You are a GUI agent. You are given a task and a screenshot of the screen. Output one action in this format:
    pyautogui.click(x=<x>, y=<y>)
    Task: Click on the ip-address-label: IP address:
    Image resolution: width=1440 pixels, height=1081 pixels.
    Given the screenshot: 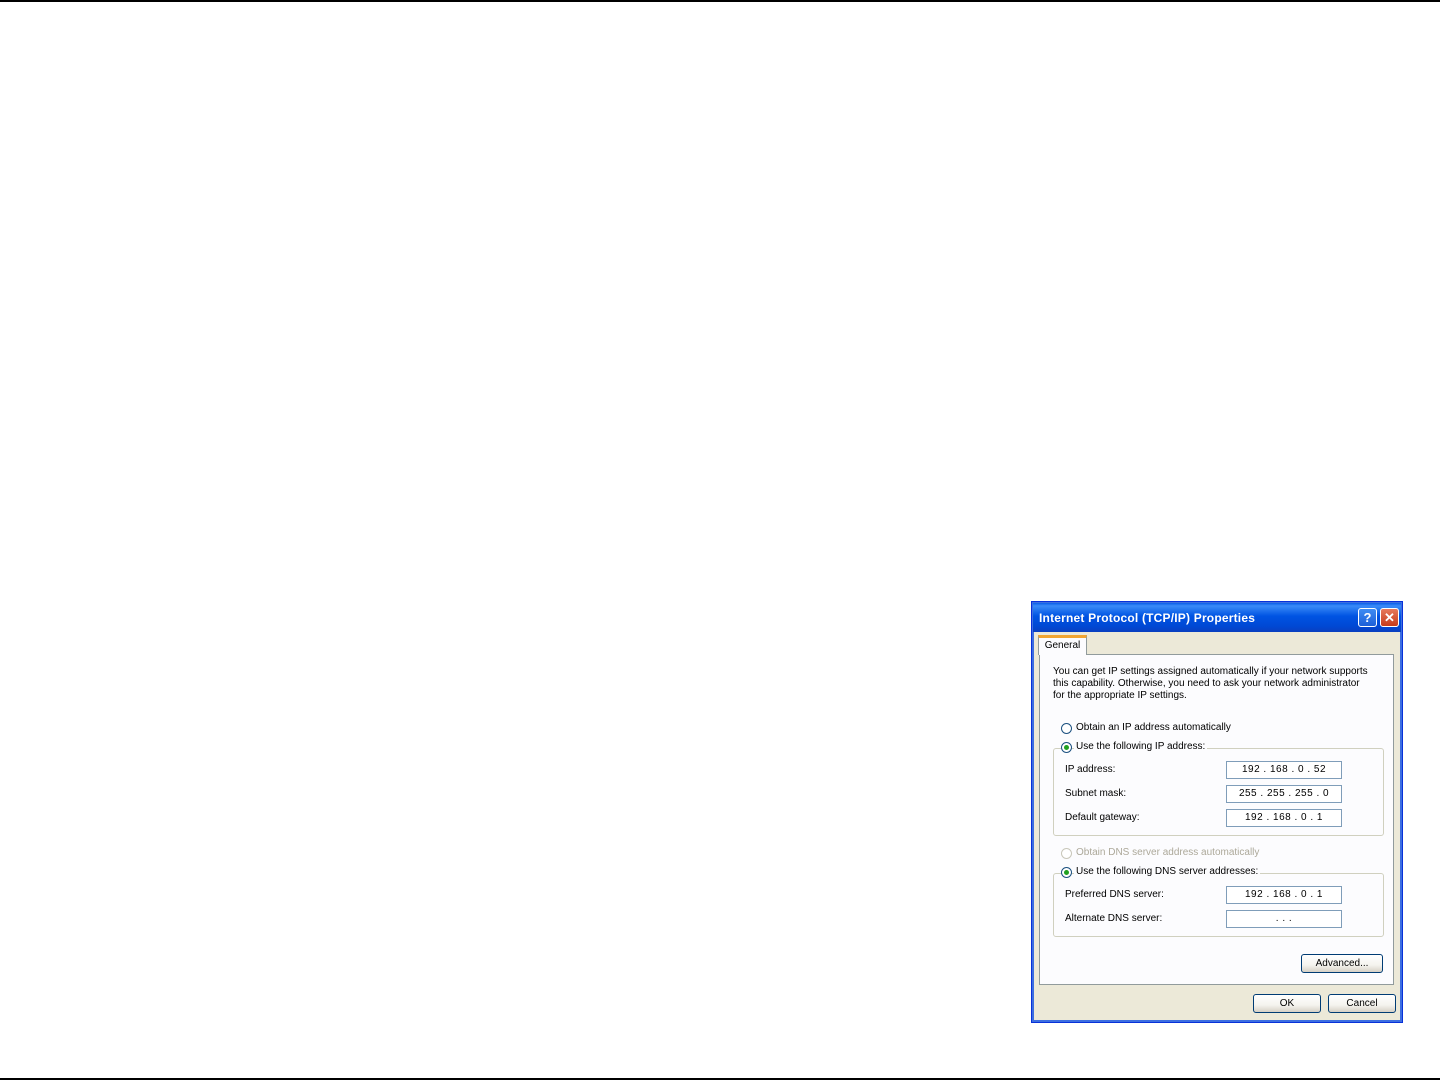 What is the action you would take?
    pyautogui.click(x=1090, y=769)
    